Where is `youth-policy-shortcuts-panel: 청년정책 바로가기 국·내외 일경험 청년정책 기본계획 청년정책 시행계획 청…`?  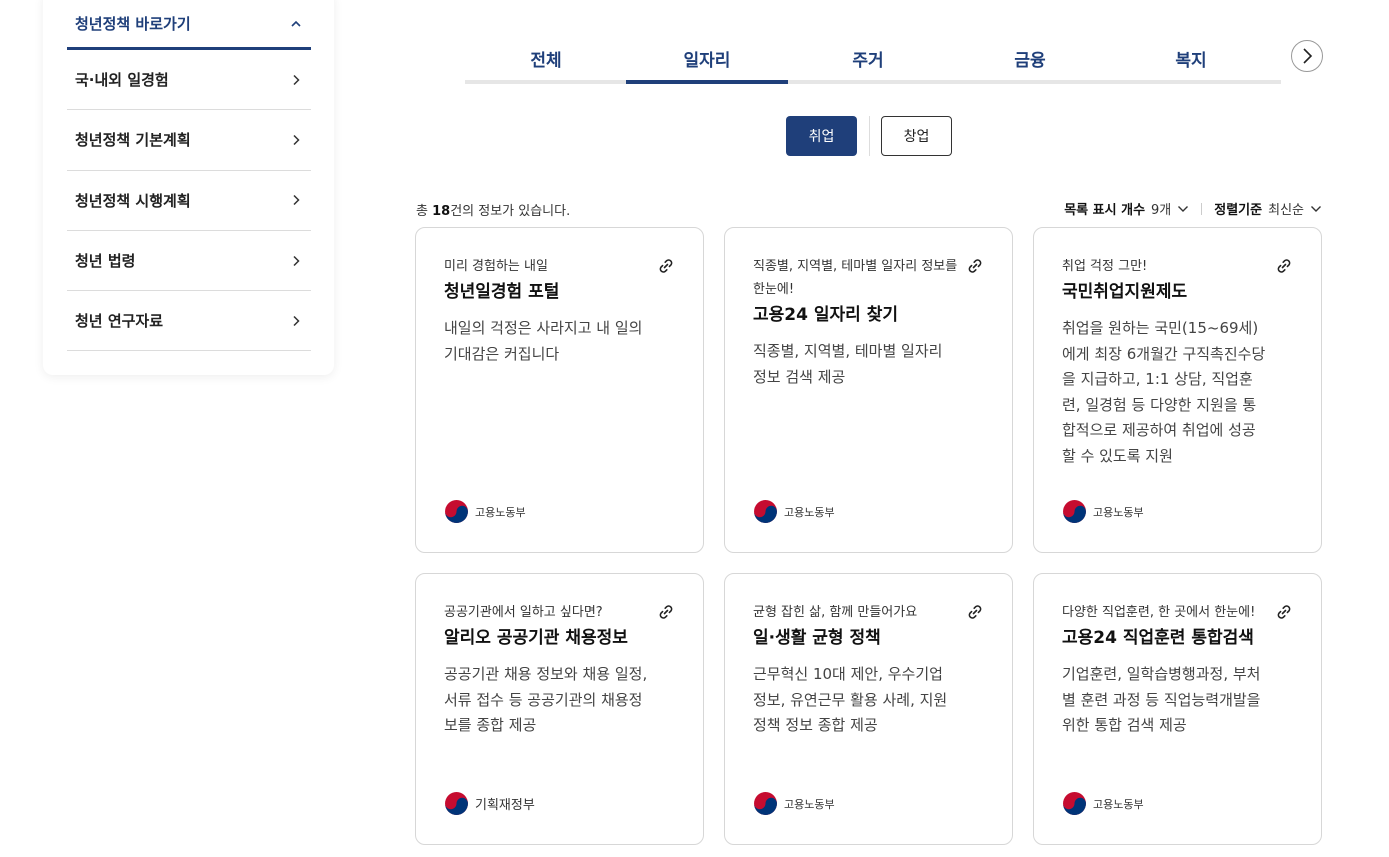 youth-policy-shortcuts-panel: 청년정책 바로가기 국·내외 일경험 청년정책 기본계획 청년정책 시행계획 청… is located at coordinates (188, 187).